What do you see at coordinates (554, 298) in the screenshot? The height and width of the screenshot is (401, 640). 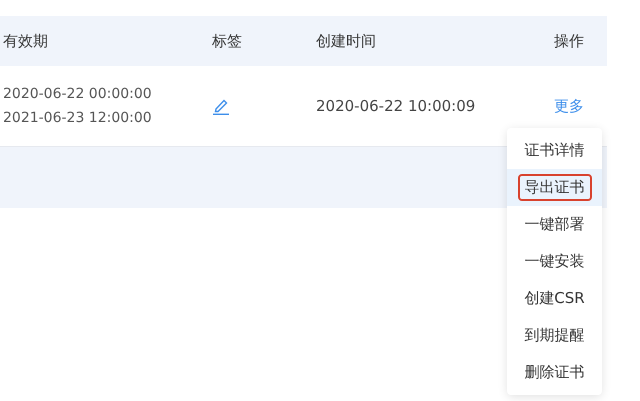 I see `menu-item: 创建CSR` at bounding box center [554, 298].